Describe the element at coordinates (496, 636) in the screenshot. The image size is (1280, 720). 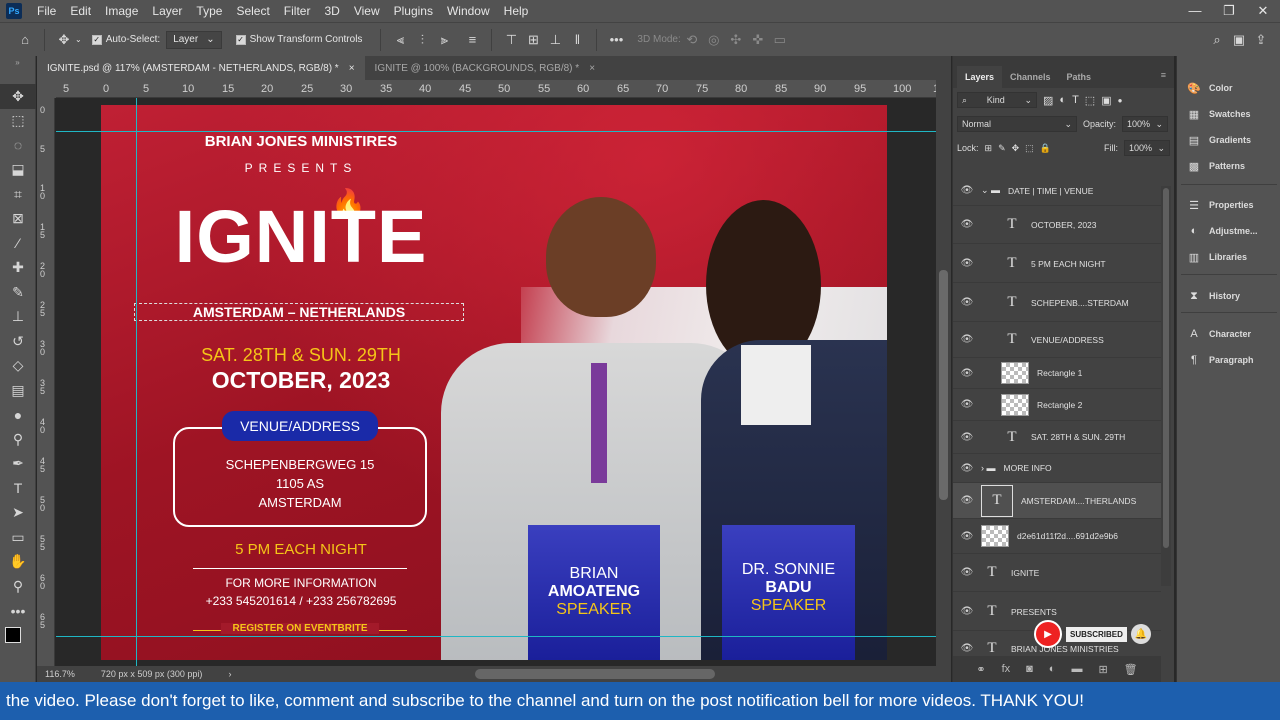
I see `guide-horizontal` at that location.